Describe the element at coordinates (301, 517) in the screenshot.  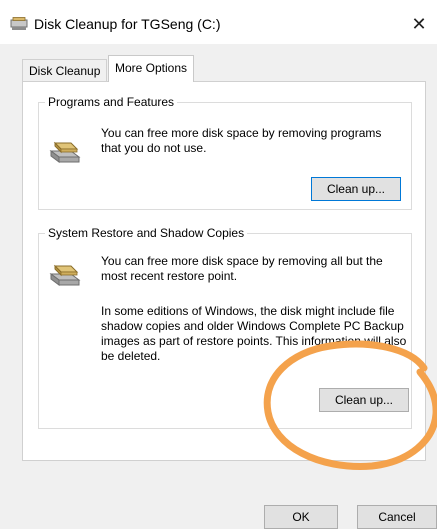
I see `ok-button: OK` at that location.